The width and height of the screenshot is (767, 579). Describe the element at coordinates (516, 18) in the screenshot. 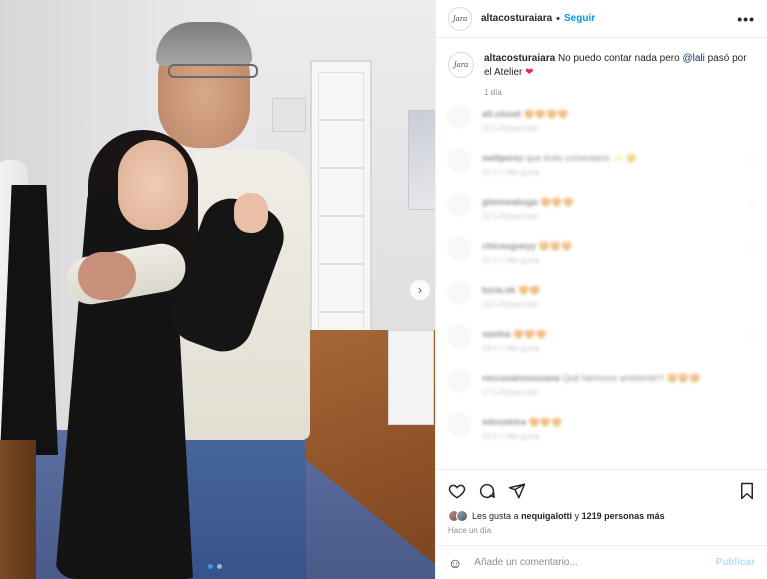

I see `account-username: altacosturaiara` at that location.